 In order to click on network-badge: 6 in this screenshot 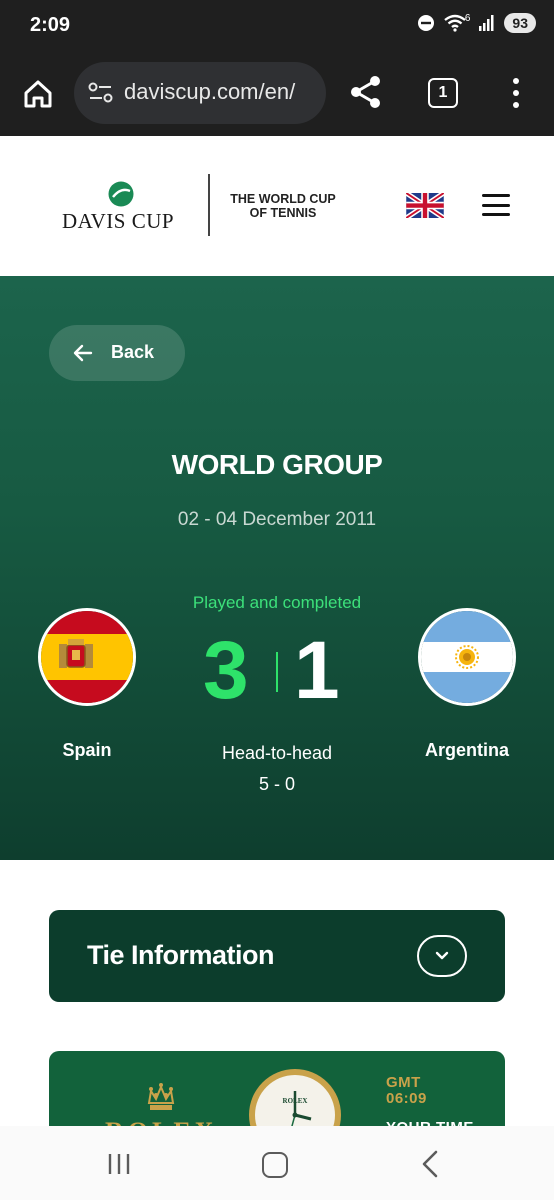, I will do `click(467, 18)`.